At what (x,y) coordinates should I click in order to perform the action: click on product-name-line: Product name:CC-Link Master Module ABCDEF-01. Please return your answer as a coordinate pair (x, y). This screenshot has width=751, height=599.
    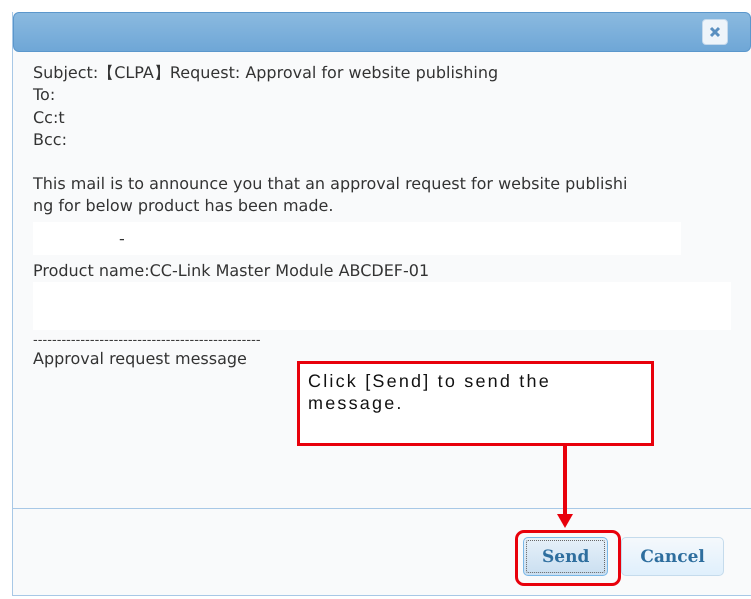
    Looking at the image, I should click on (231, 271).